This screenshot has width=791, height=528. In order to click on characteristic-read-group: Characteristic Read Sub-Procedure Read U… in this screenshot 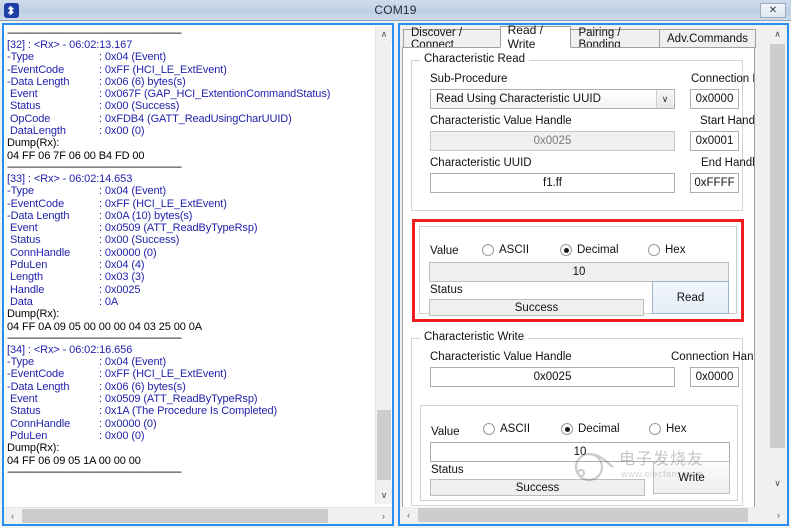, I will do `click(582, 132)`.